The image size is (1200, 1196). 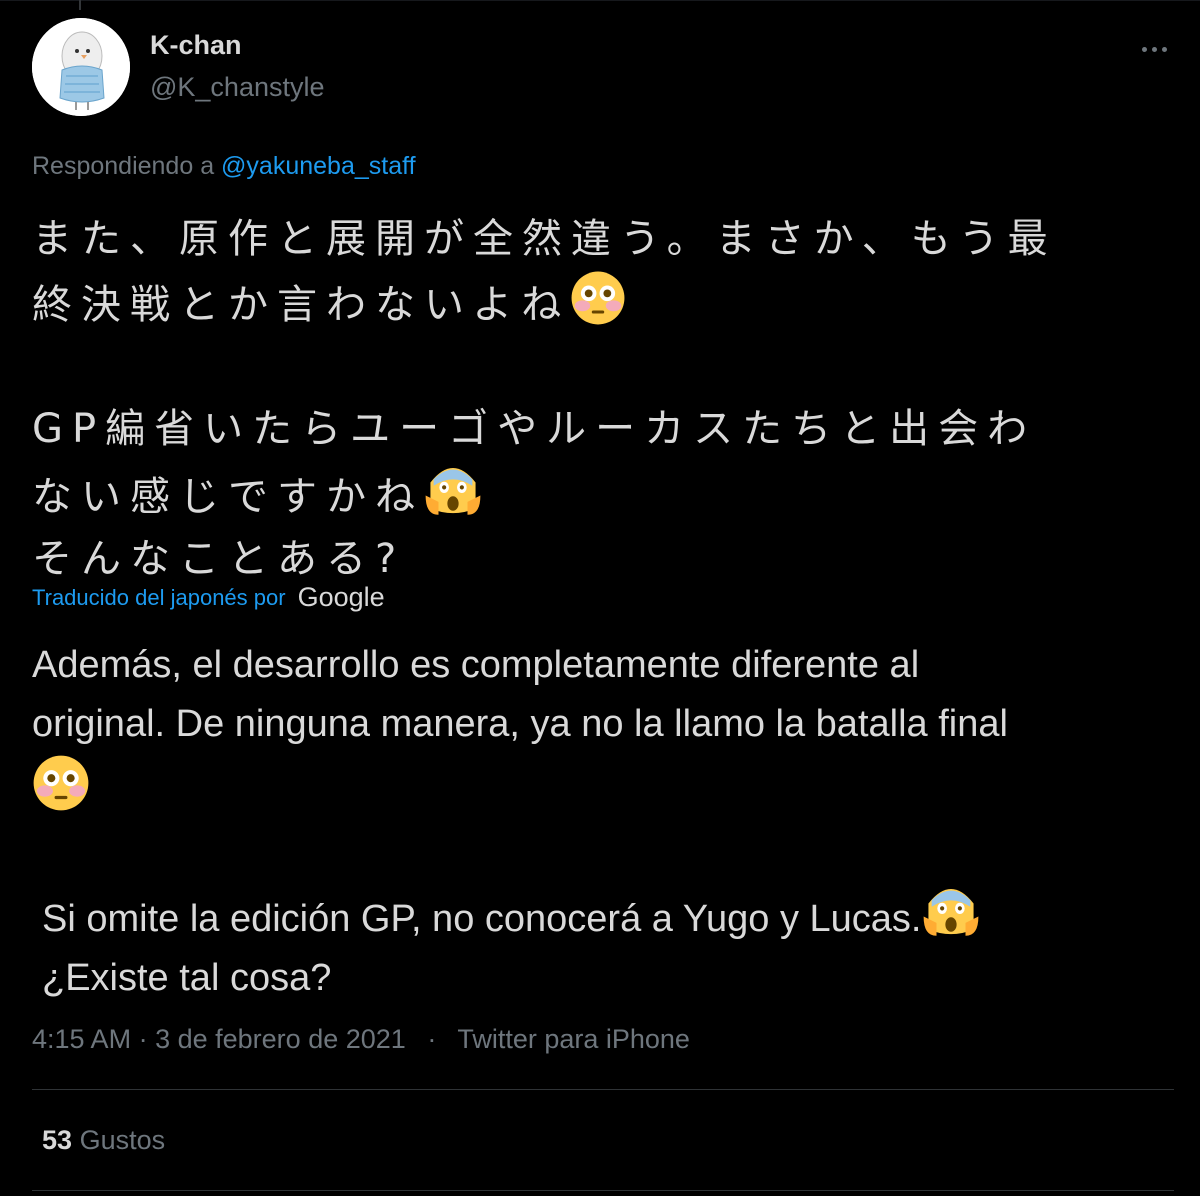 I want to click on translated-line: ¿Existe tal cosa?, so click(x=187, y=978).